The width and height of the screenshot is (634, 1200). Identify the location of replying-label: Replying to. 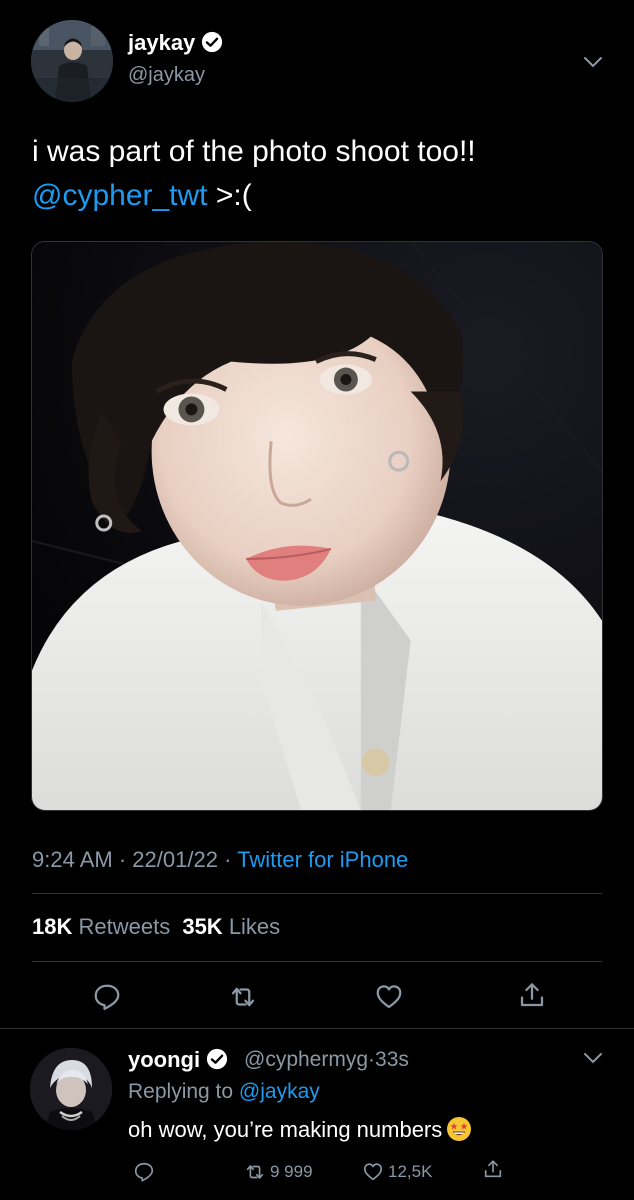
(181, 1091).